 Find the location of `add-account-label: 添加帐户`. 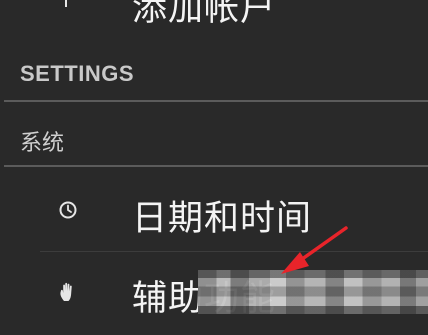

add-account-label: 添加帐户 is located at coordinates (204, 14).